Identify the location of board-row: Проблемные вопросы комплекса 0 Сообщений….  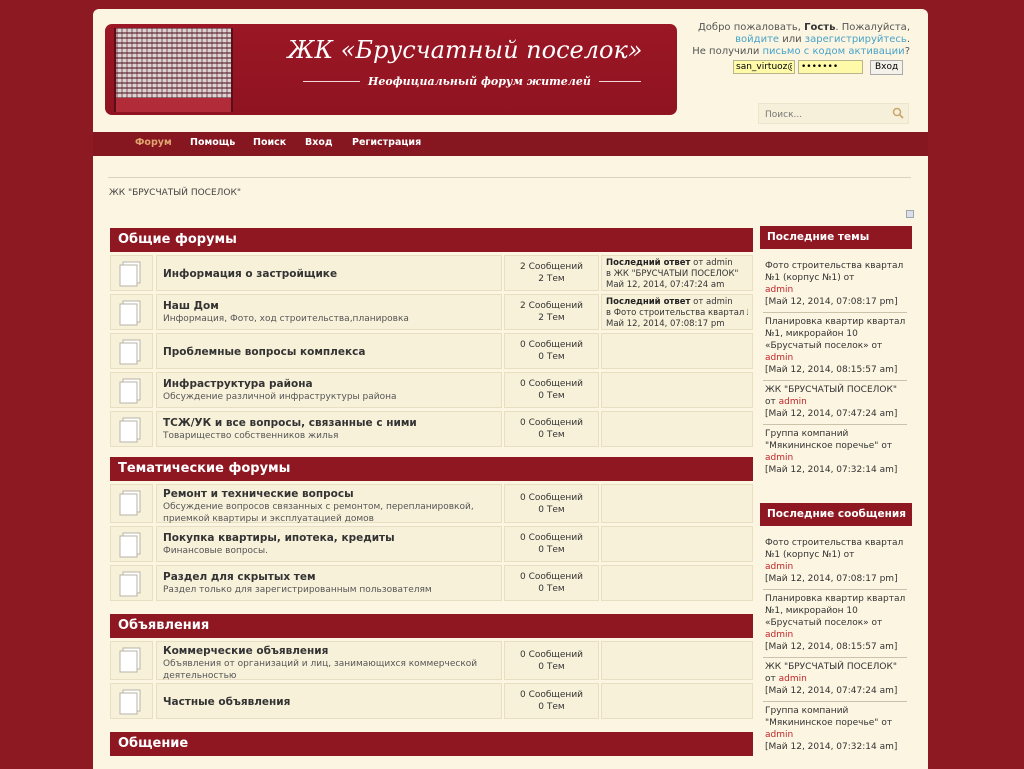
(431, 351).